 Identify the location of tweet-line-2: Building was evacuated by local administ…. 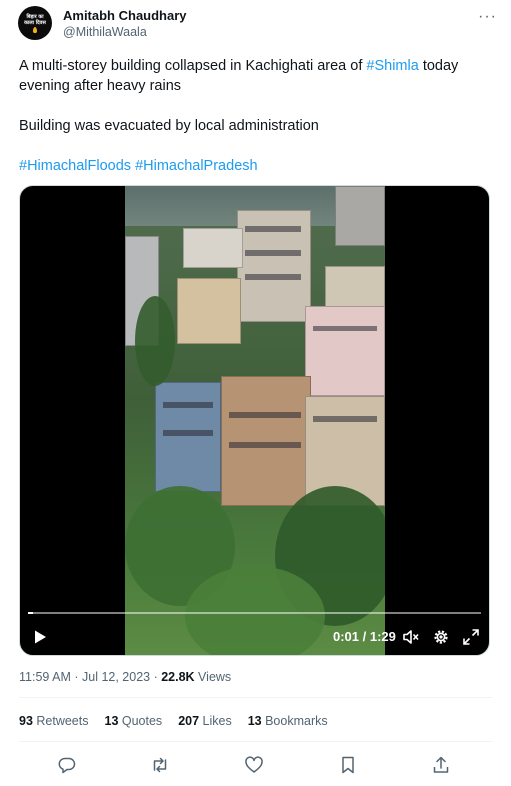
(169, 126).